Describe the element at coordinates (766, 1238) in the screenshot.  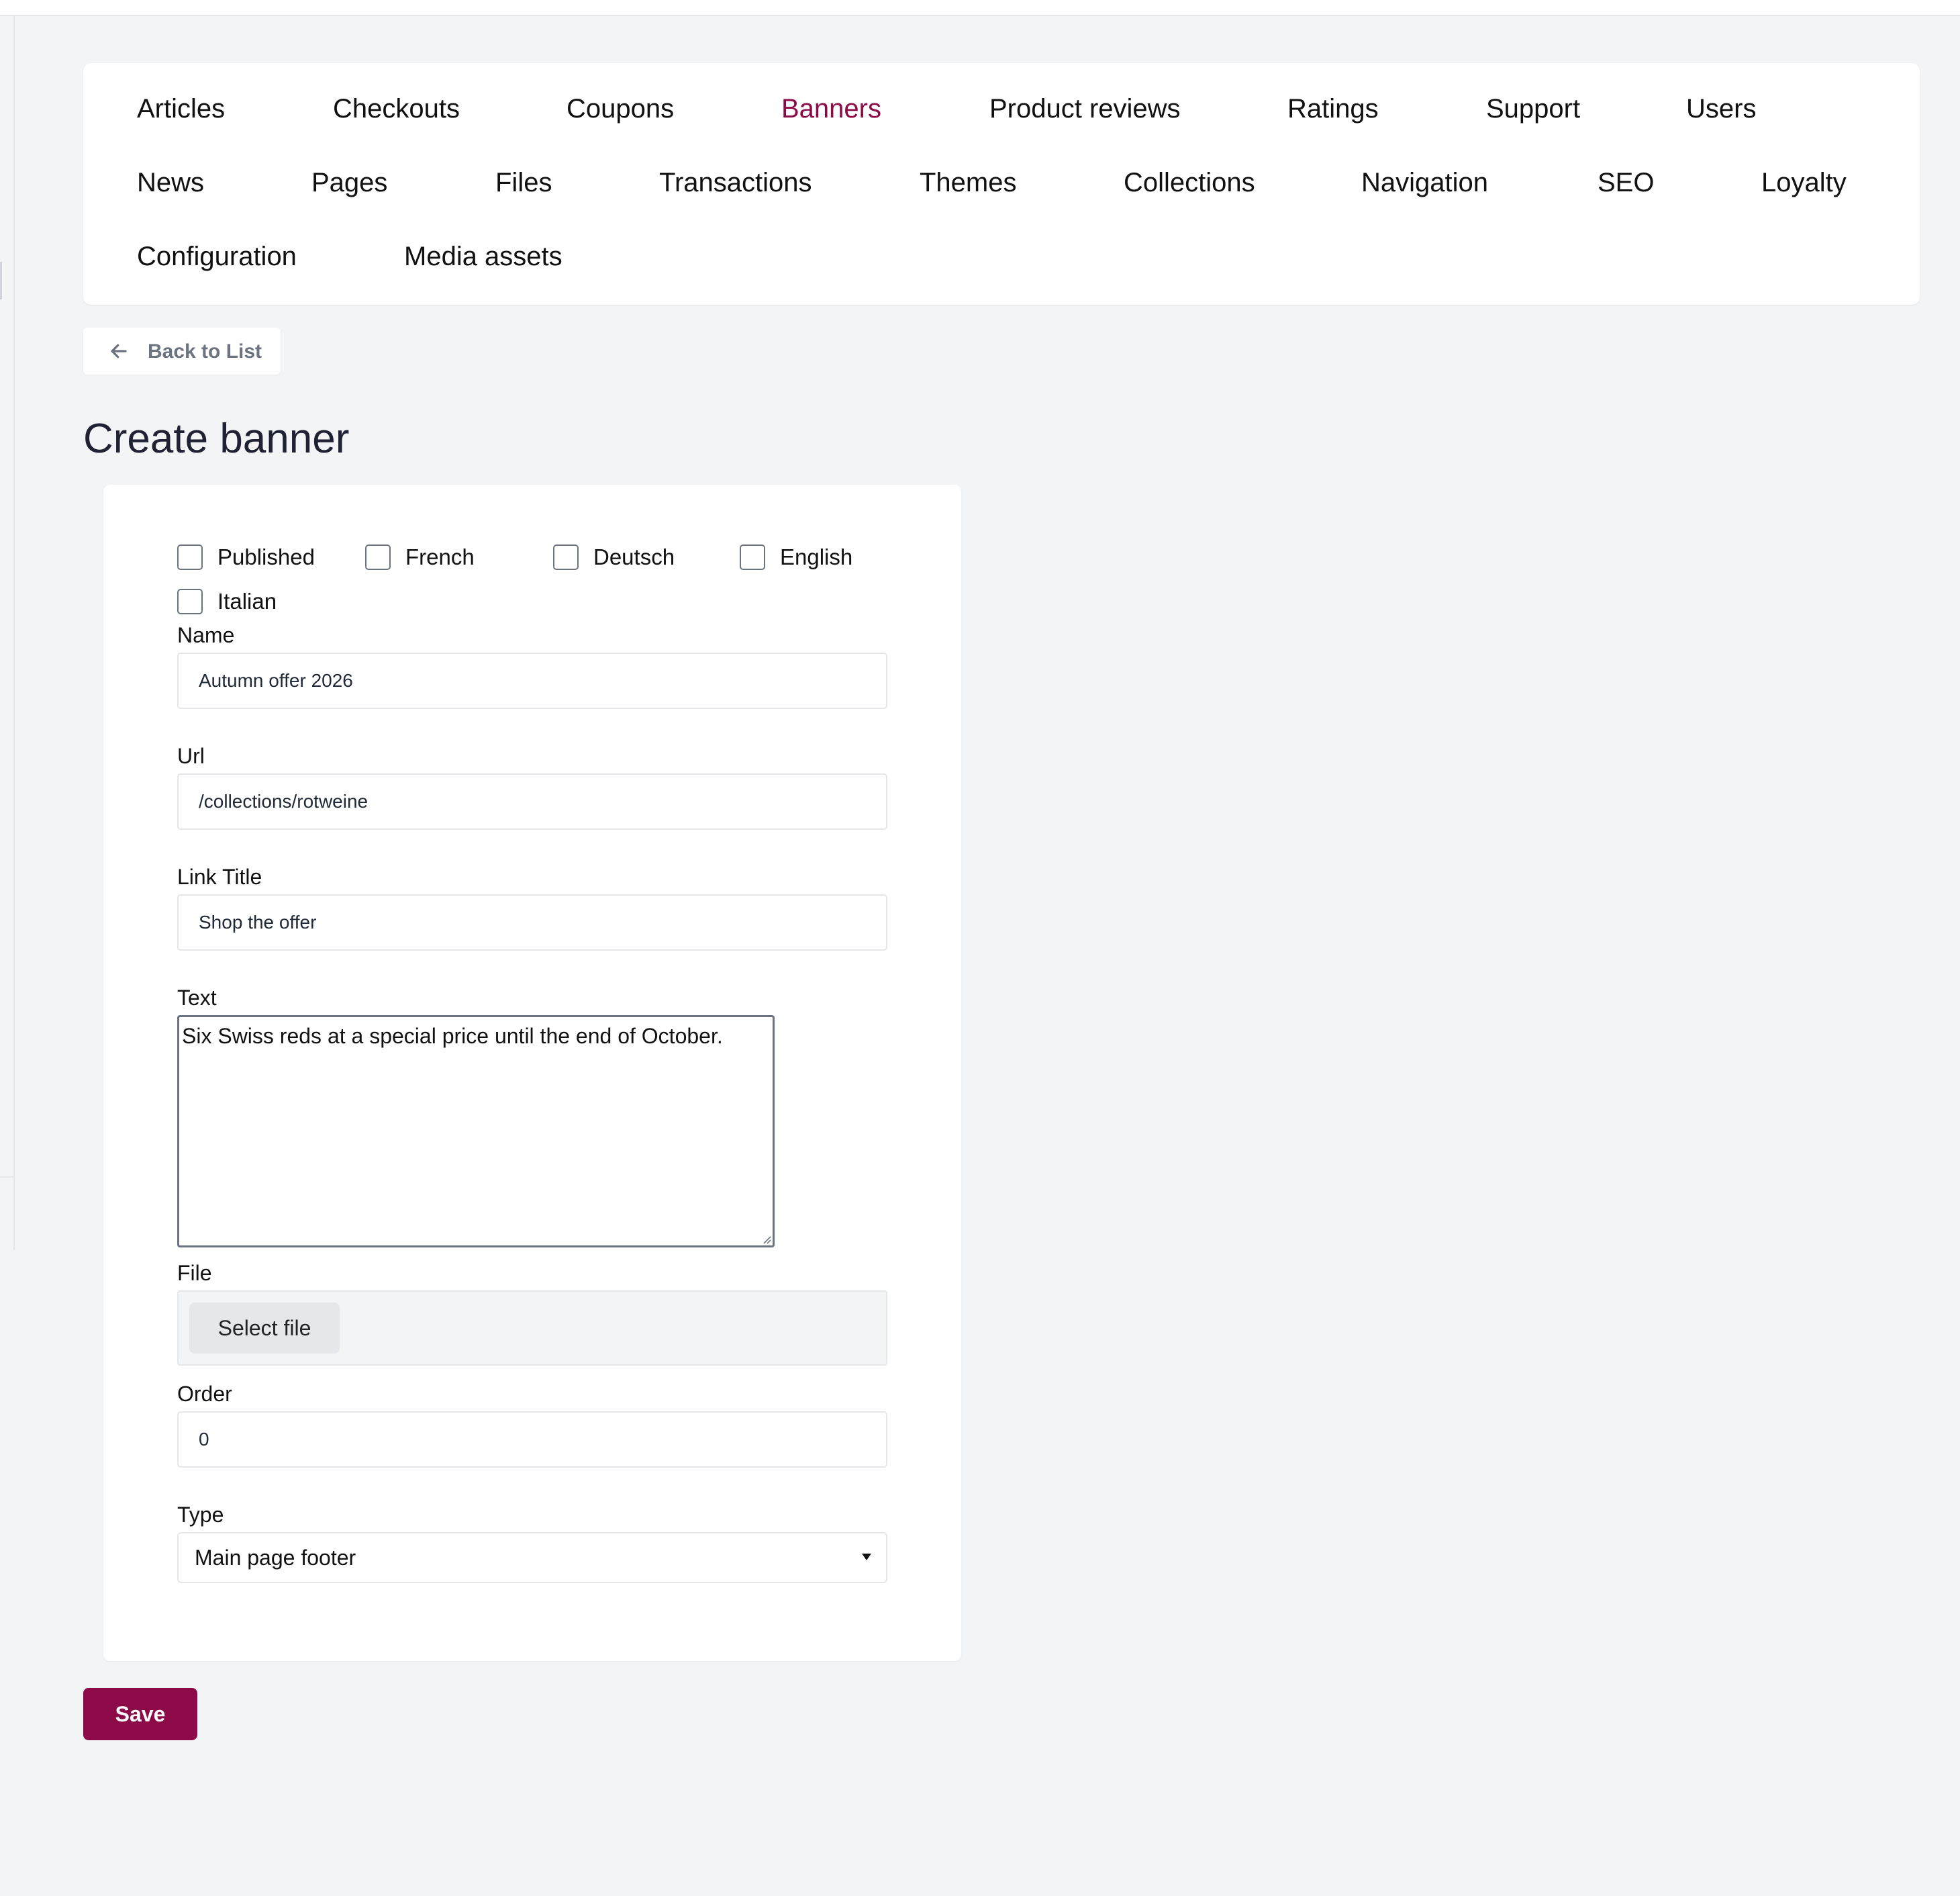
I see `resize-grip-icon` at that location.